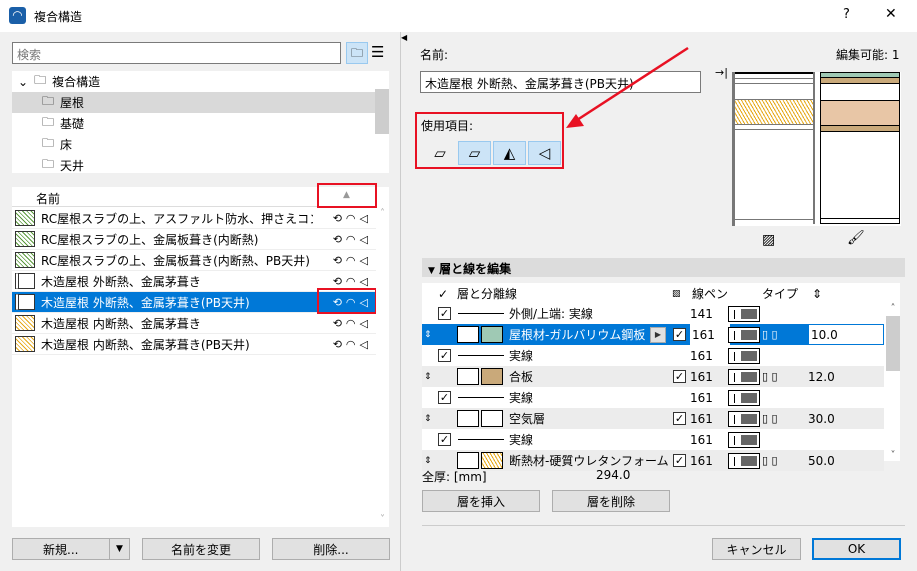 Image resolution: width=917 pixels, height=571 pixels. What do you see at coordinates (821, 376) in the screenshot?
I see `thickness-value: 12.0` at bounding box center [821, 376].